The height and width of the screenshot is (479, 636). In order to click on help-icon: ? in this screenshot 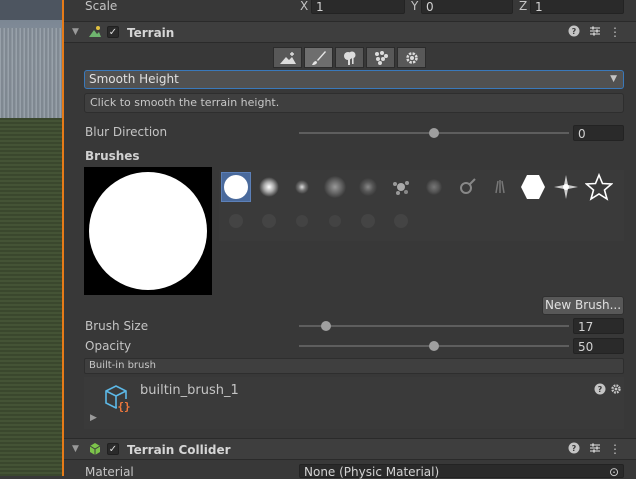, I will do `click(574, 32)`.